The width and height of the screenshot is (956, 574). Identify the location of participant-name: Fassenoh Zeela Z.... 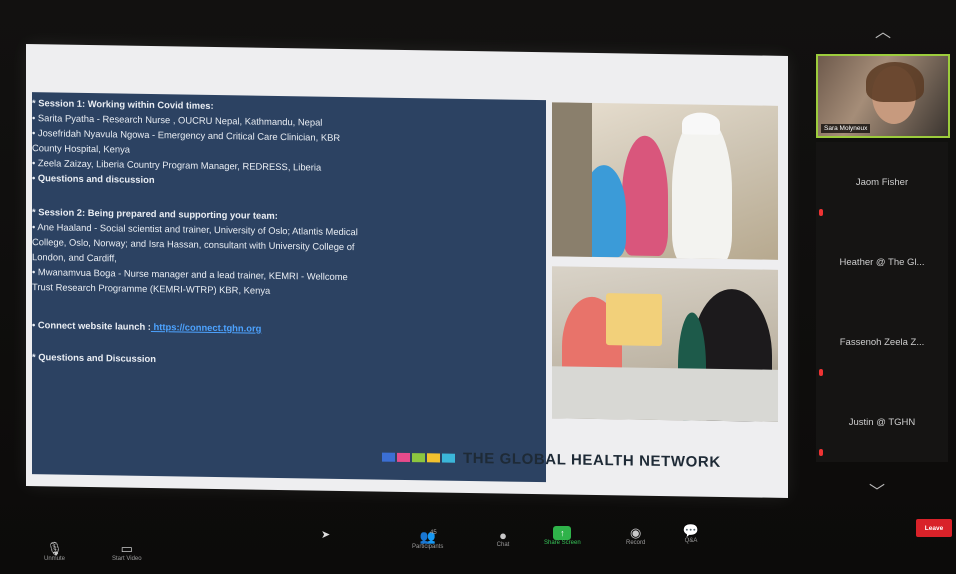
(882, 342).